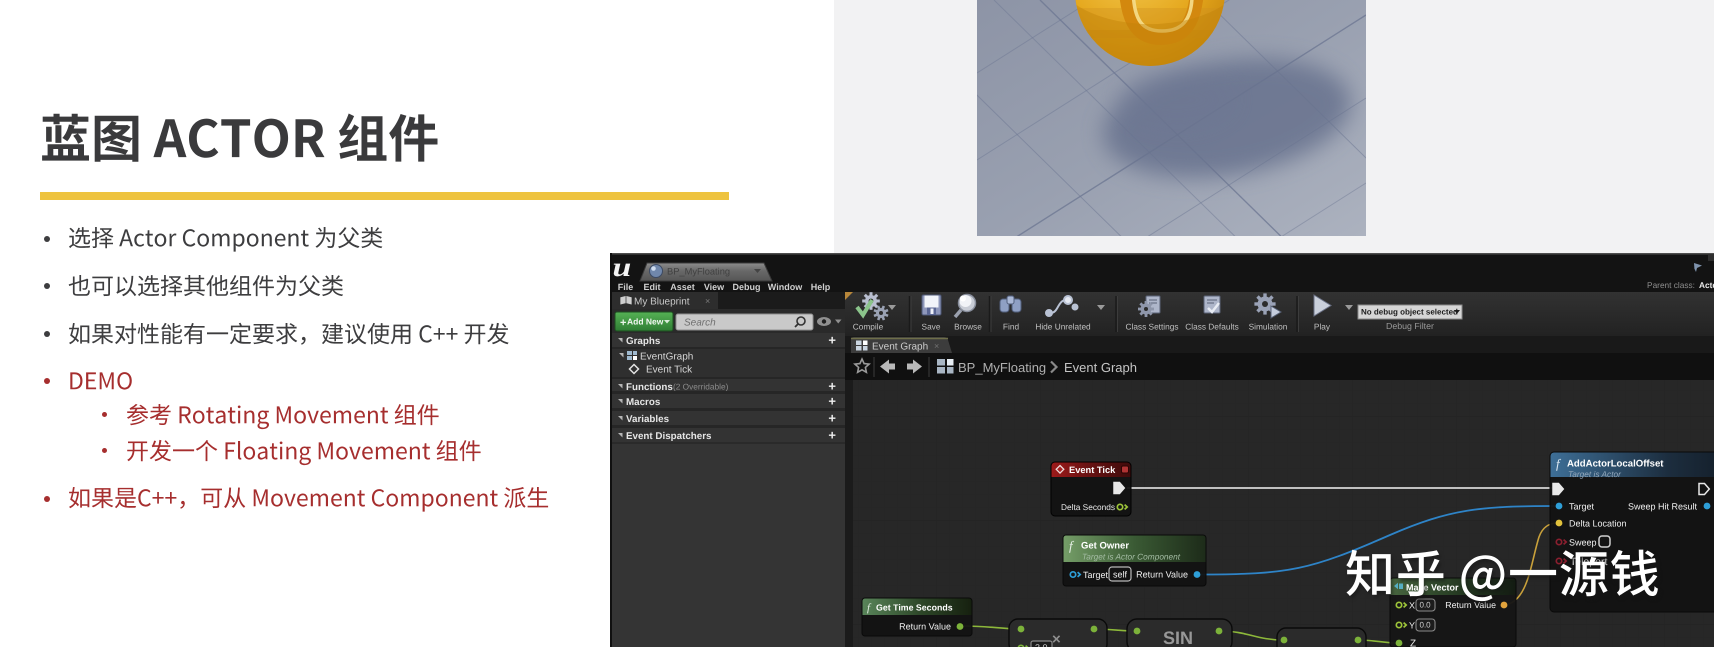 The height and width of the screenshot is (647, 1714). What do you see at coordinates (669, 436) in the screenshot?
I see `svg-text: Event Dispatchers` at bounding box center [669, 436].